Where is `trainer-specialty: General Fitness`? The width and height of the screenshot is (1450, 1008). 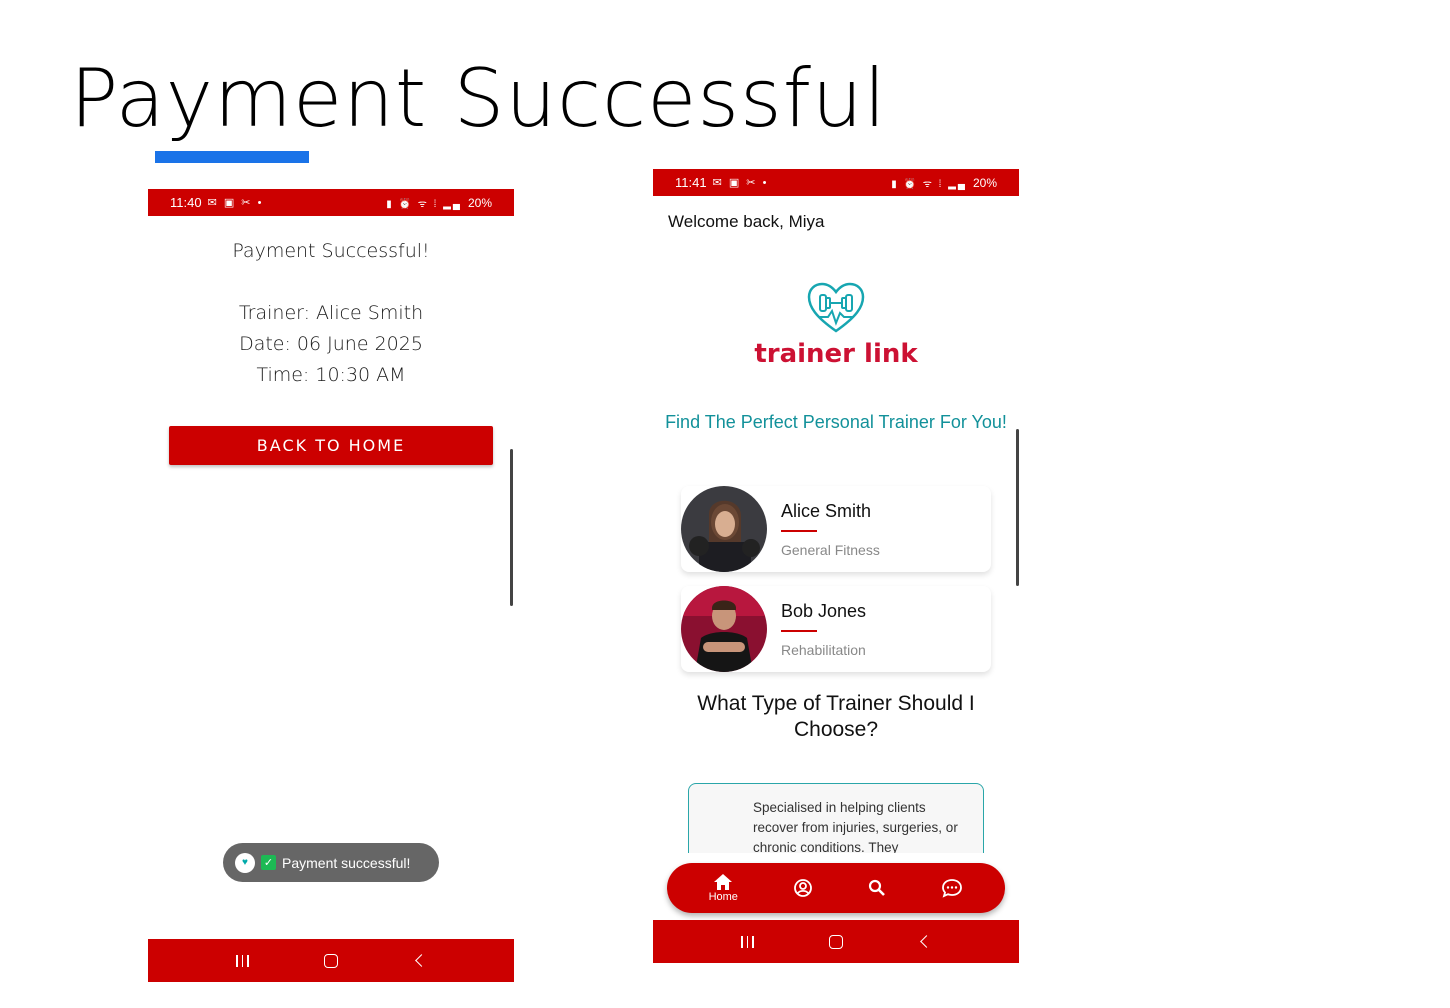
trainer-specialty: General Fitness is located at coordinates (830, 549).